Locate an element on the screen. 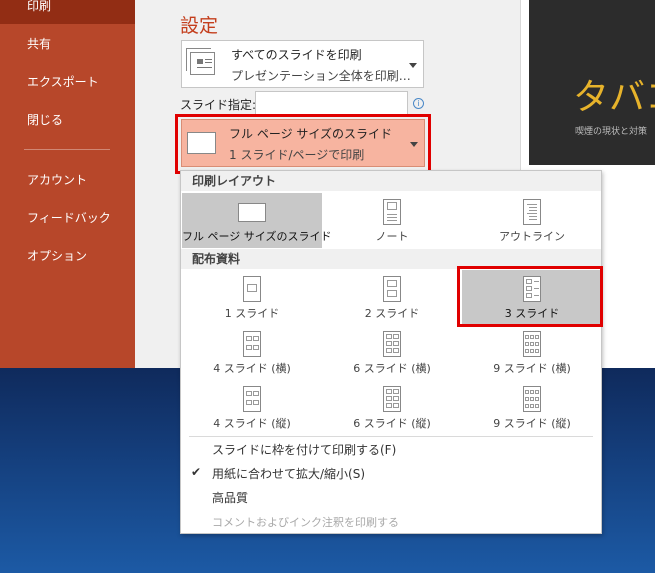  option-label: 9 スライド (縦) is located at coordinates (532, 423).